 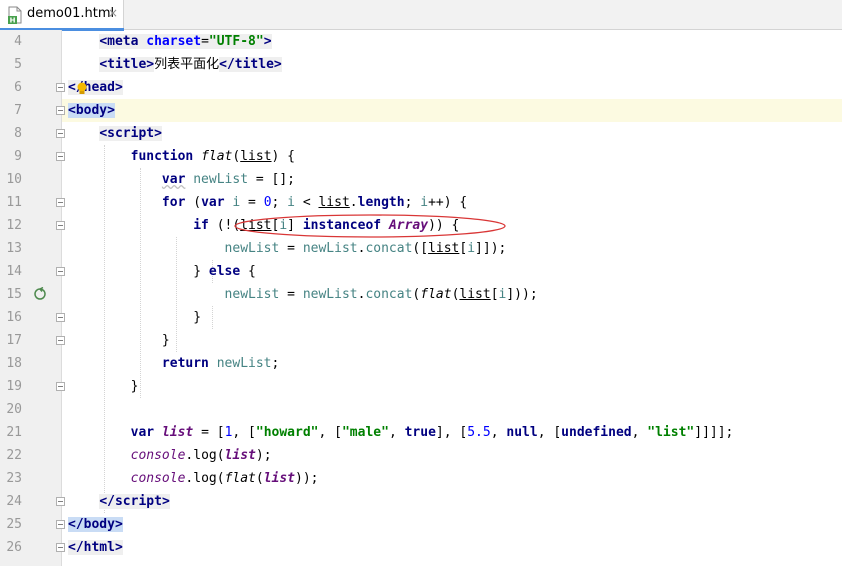 What do you see at coordinates (224, 271) in the screenshot?
I see `code-line-14: } else {` at bounding box center [224, 271].